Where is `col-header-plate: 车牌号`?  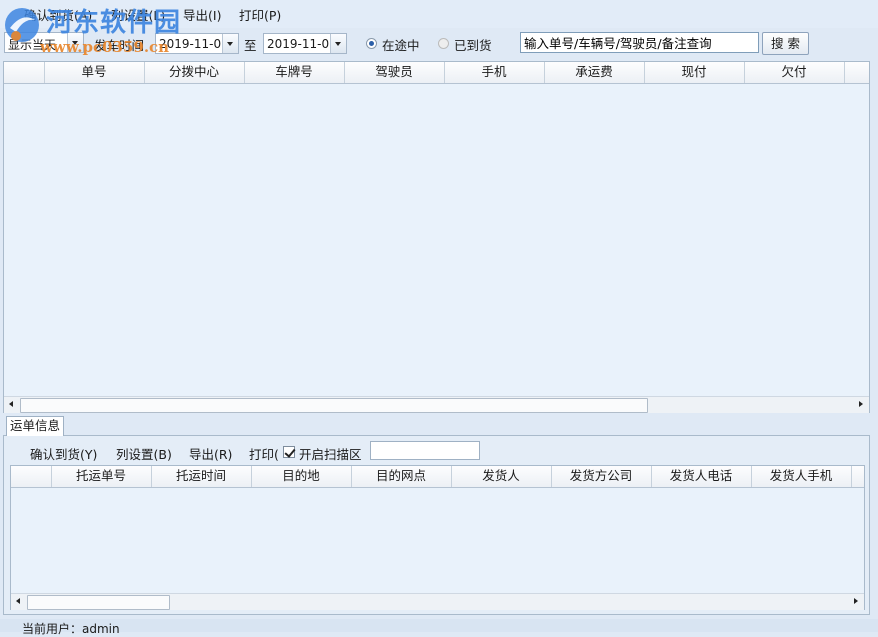 col-header-plate: 车牌号 is located at coordinates (294, 72).